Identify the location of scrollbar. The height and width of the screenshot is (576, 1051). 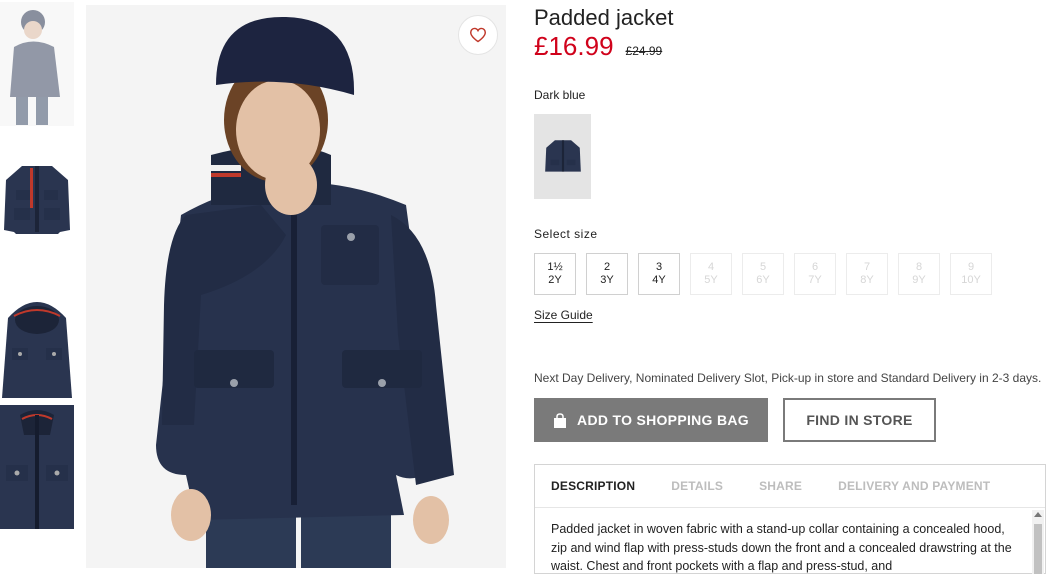
(1038, 542).